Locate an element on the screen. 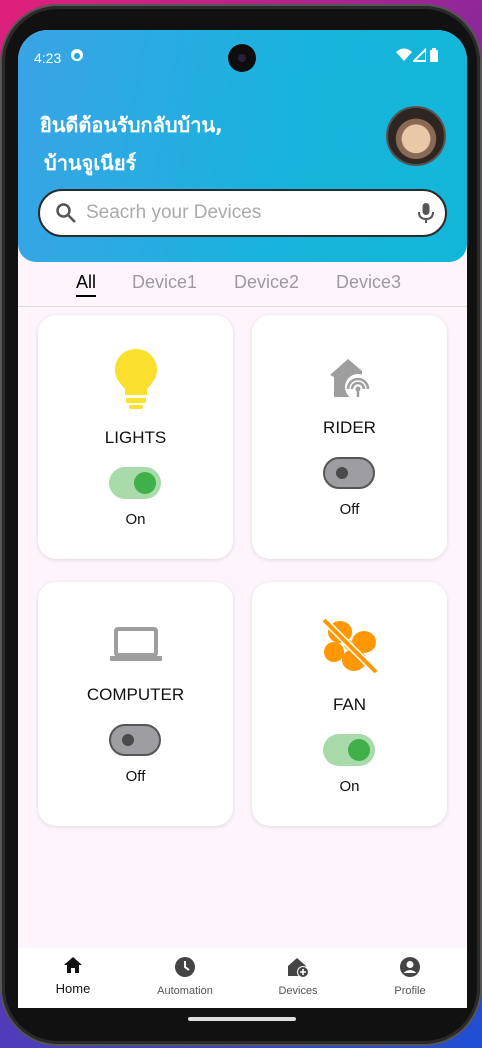 The height and width of the screenshot is (1048, 482). device-tabs: All Device1 Device2 Device3 is located at coordinates (242, 288).